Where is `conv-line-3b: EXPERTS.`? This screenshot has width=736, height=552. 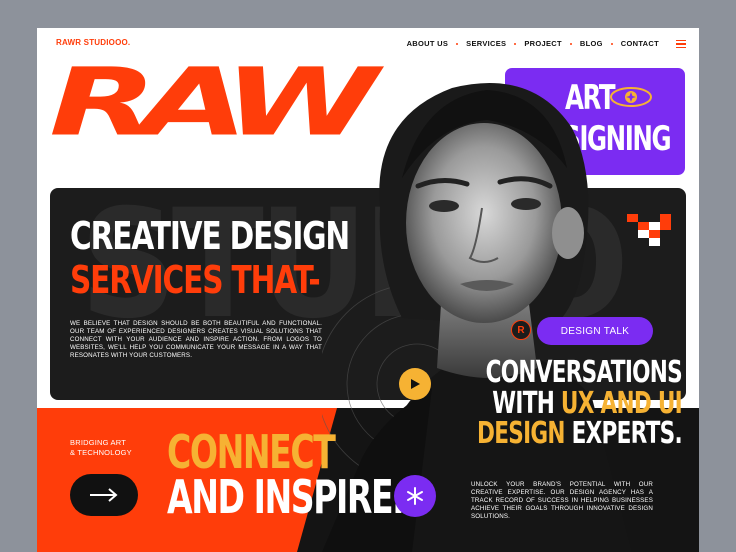
conv-line-3b: EXPERTS. is located at coordinates (623, 434).